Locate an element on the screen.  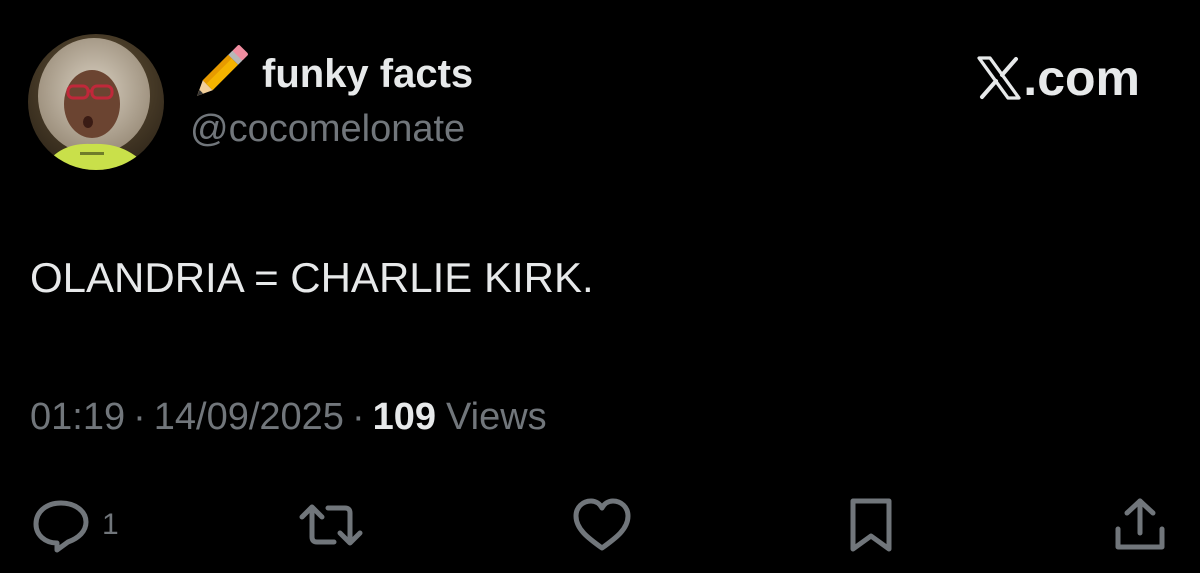
author-name-row: funky facts is located at coordinates (331, 74).